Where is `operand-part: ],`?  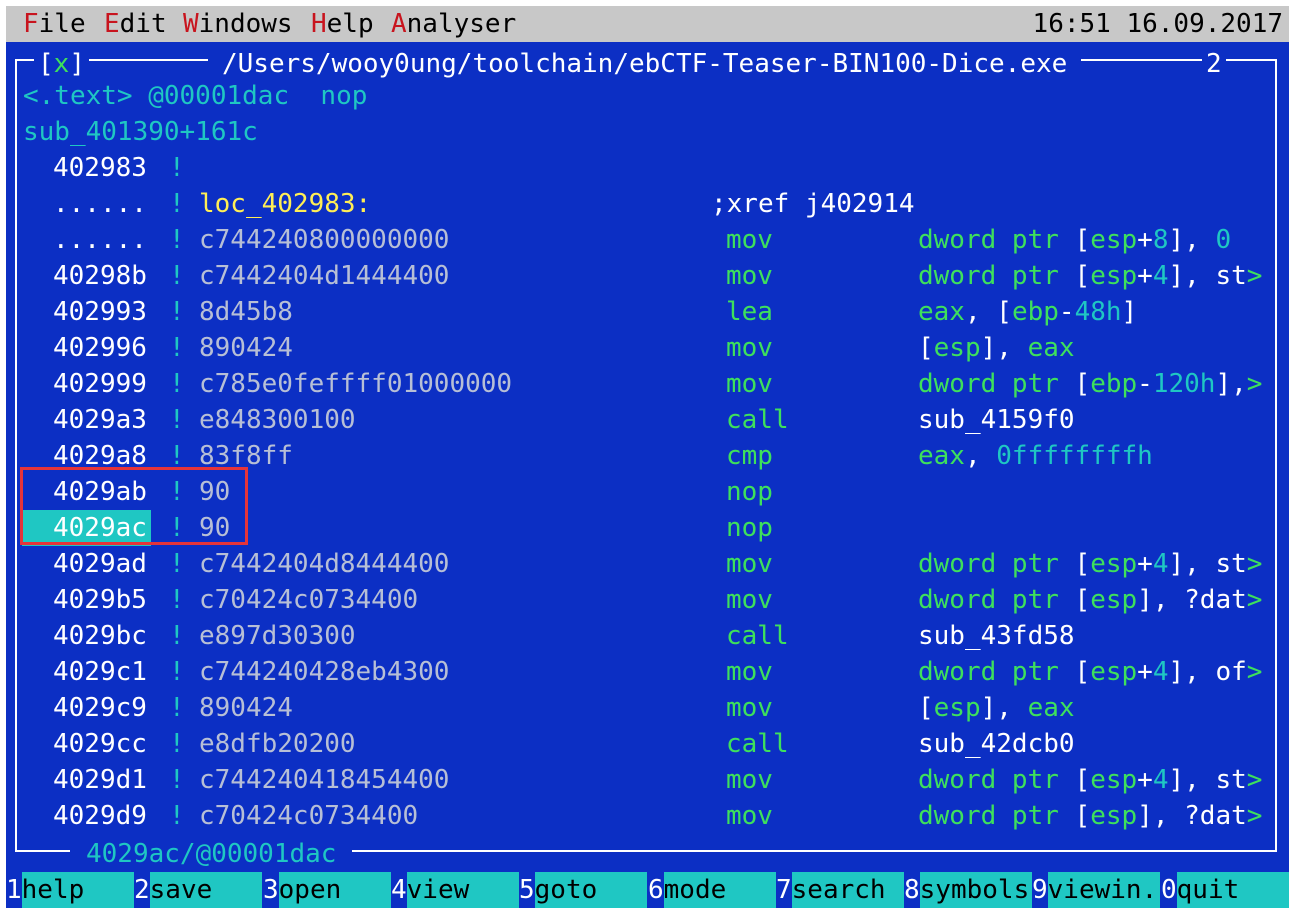
operand-part: ], is located at coordinates (1192, 240).